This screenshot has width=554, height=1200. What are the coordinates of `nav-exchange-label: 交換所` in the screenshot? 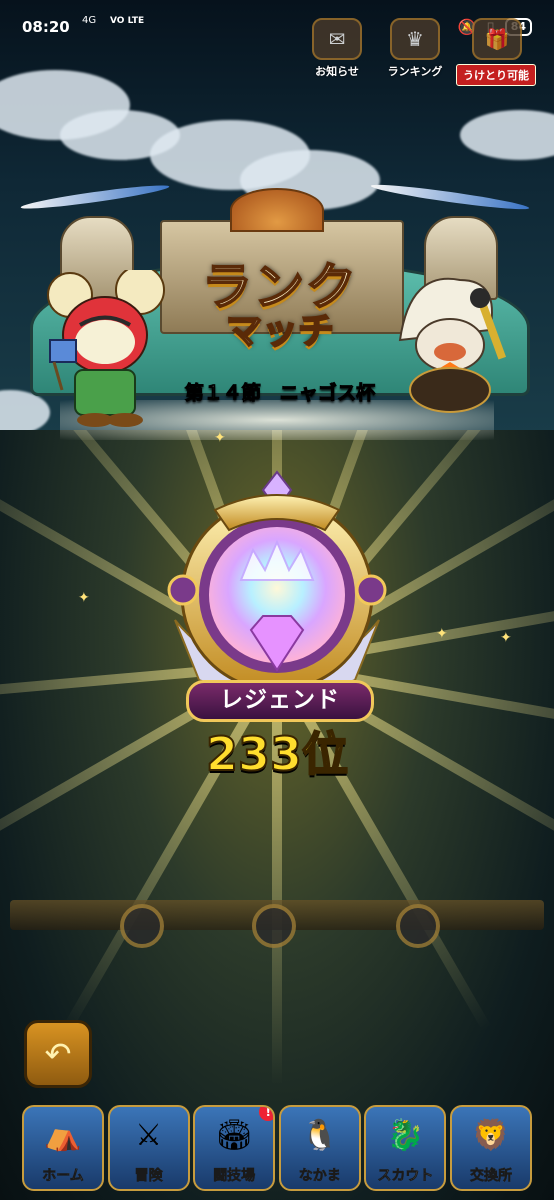 It's located at (491, 1176).